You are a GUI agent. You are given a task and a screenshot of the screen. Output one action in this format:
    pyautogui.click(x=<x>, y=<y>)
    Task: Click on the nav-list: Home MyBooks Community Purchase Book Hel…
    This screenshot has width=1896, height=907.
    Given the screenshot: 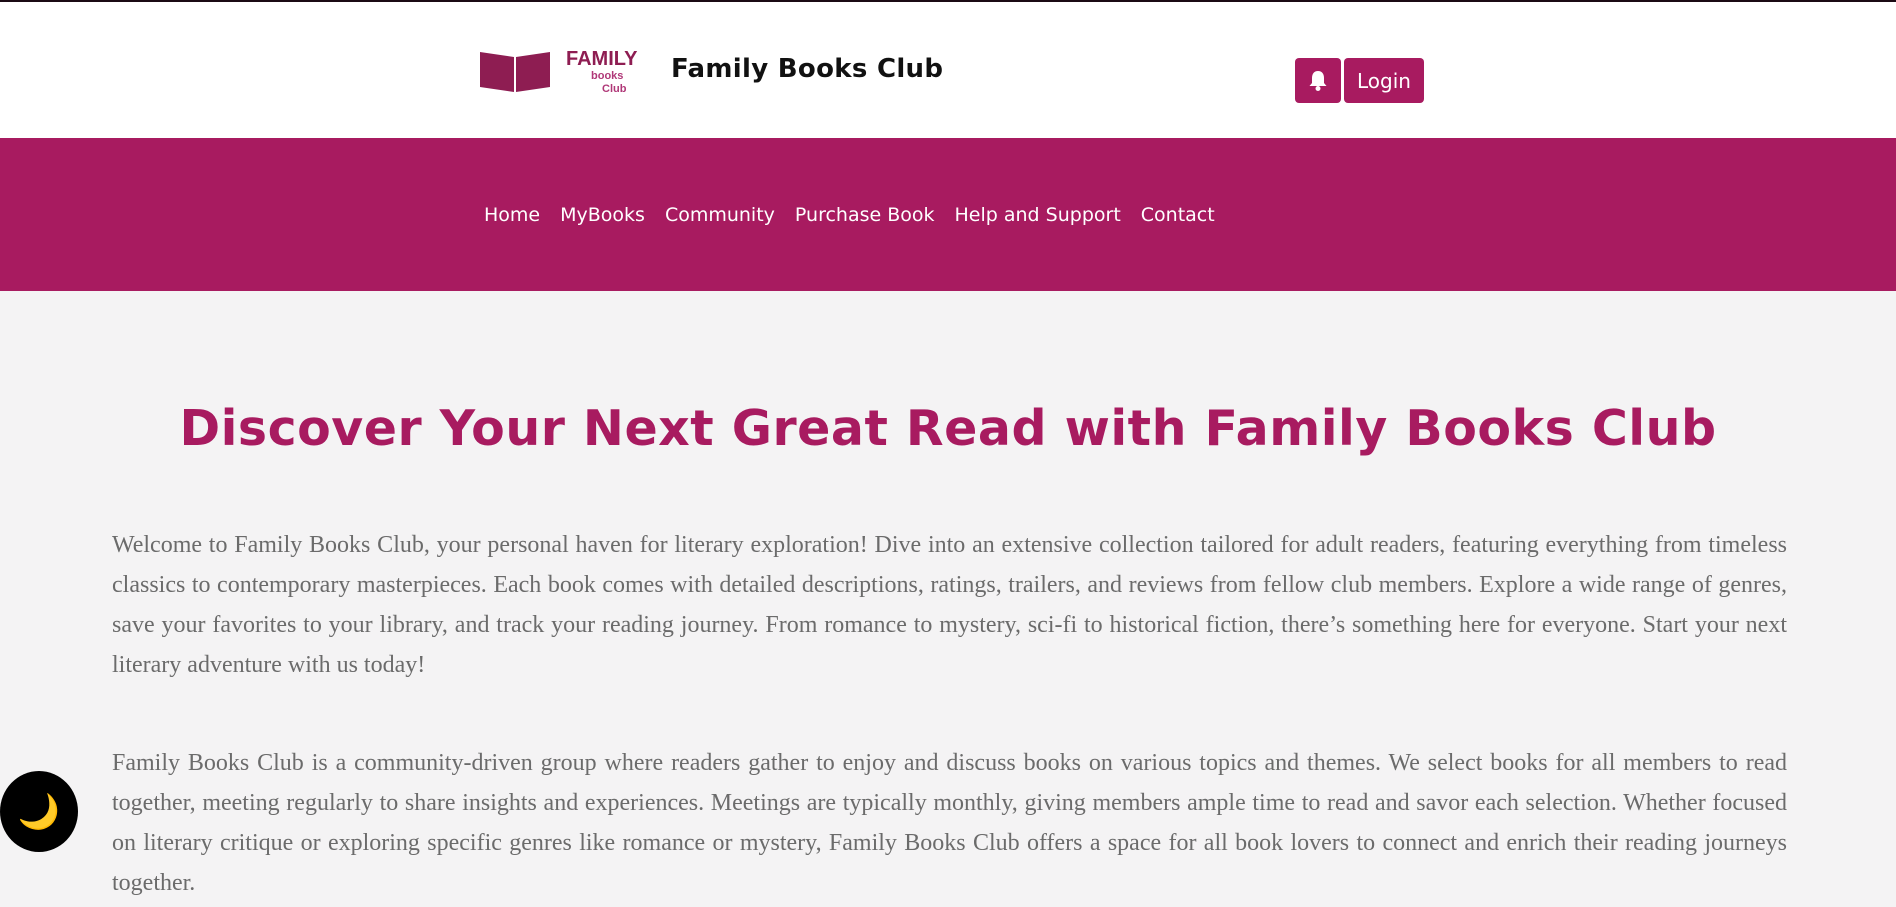 What is the action you would take?
    pyautogui.click(x=859, y=214)
    